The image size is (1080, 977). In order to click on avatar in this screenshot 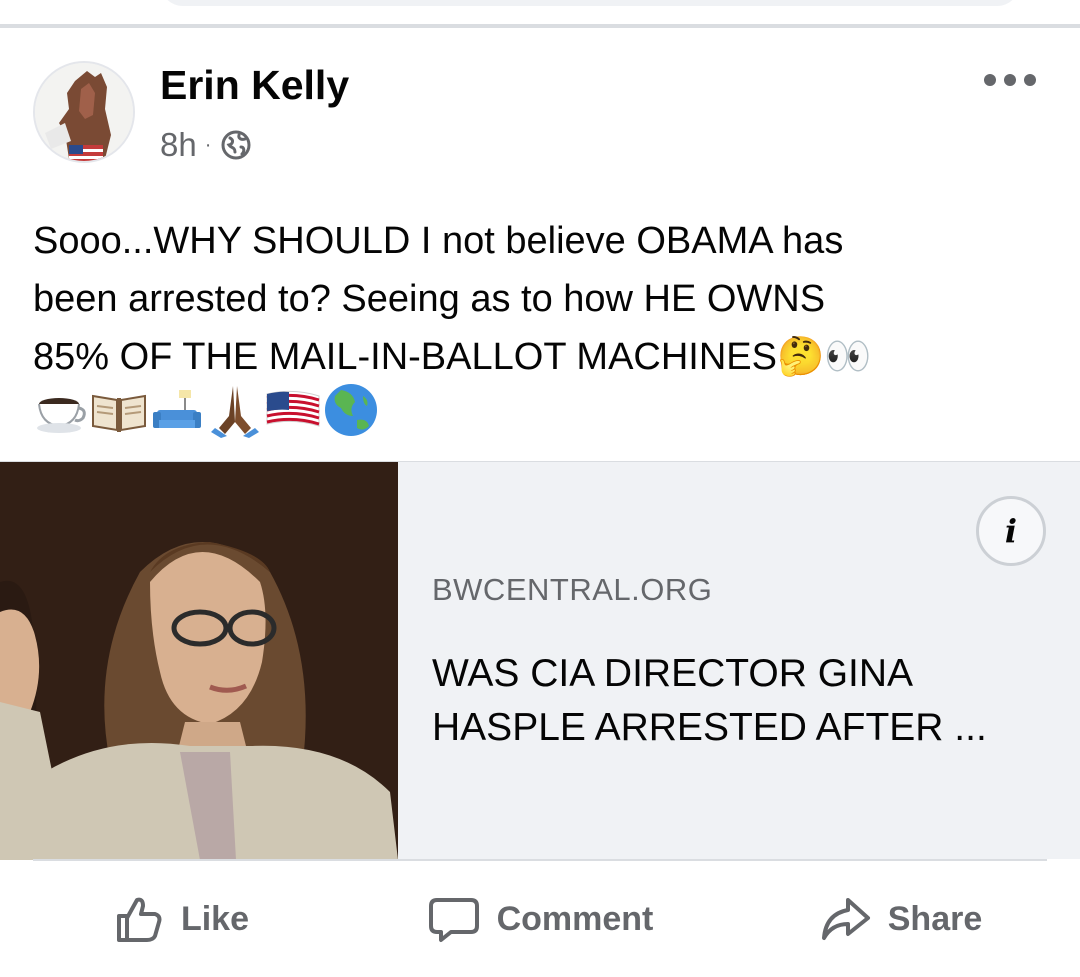, I will do `click(84, 112)`.